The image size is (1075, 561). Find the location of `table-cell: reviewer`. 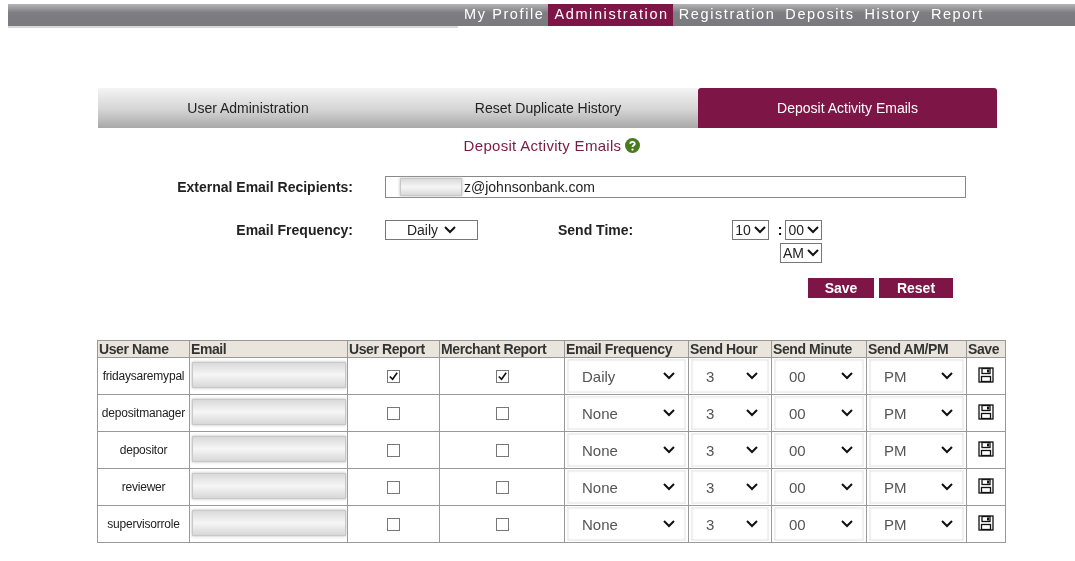

table-cell: reviewer is located at coordinates (143, 487).